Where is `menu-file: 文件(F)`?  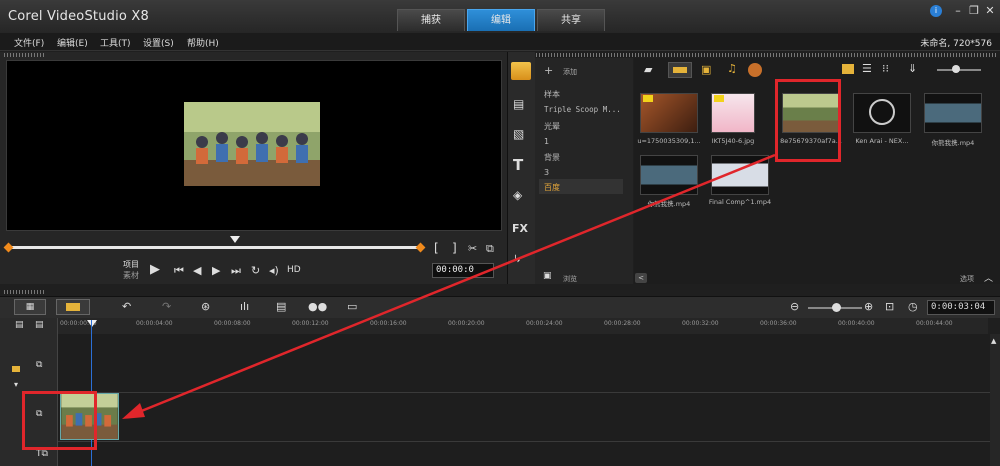 menu-file: 文件(F) is located at coordinates (29, 42).